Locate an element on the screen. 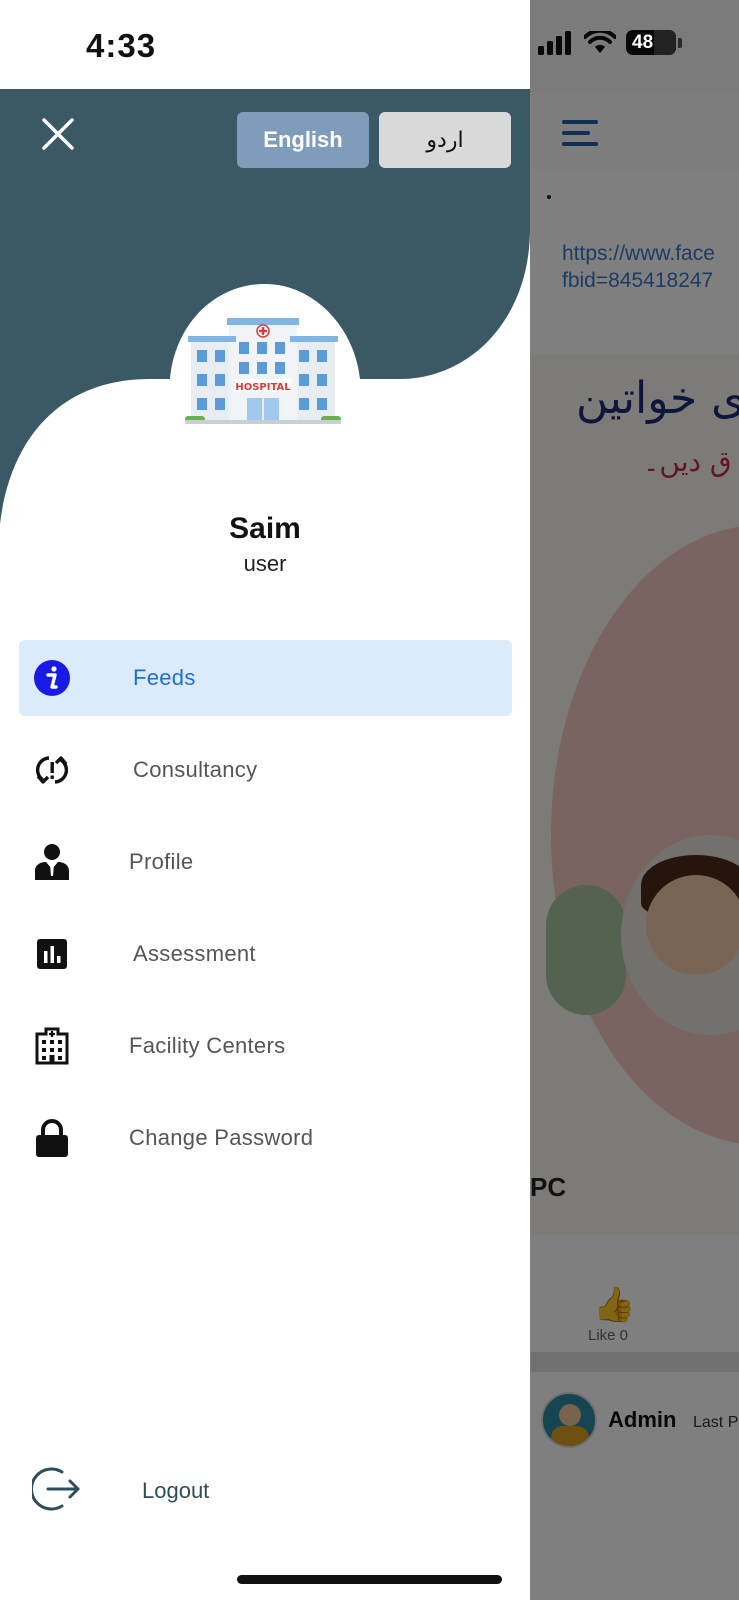 This screenshot has width=739, height=1600. next-post-header: Admin Last P is located at coordinates (635, 1422).